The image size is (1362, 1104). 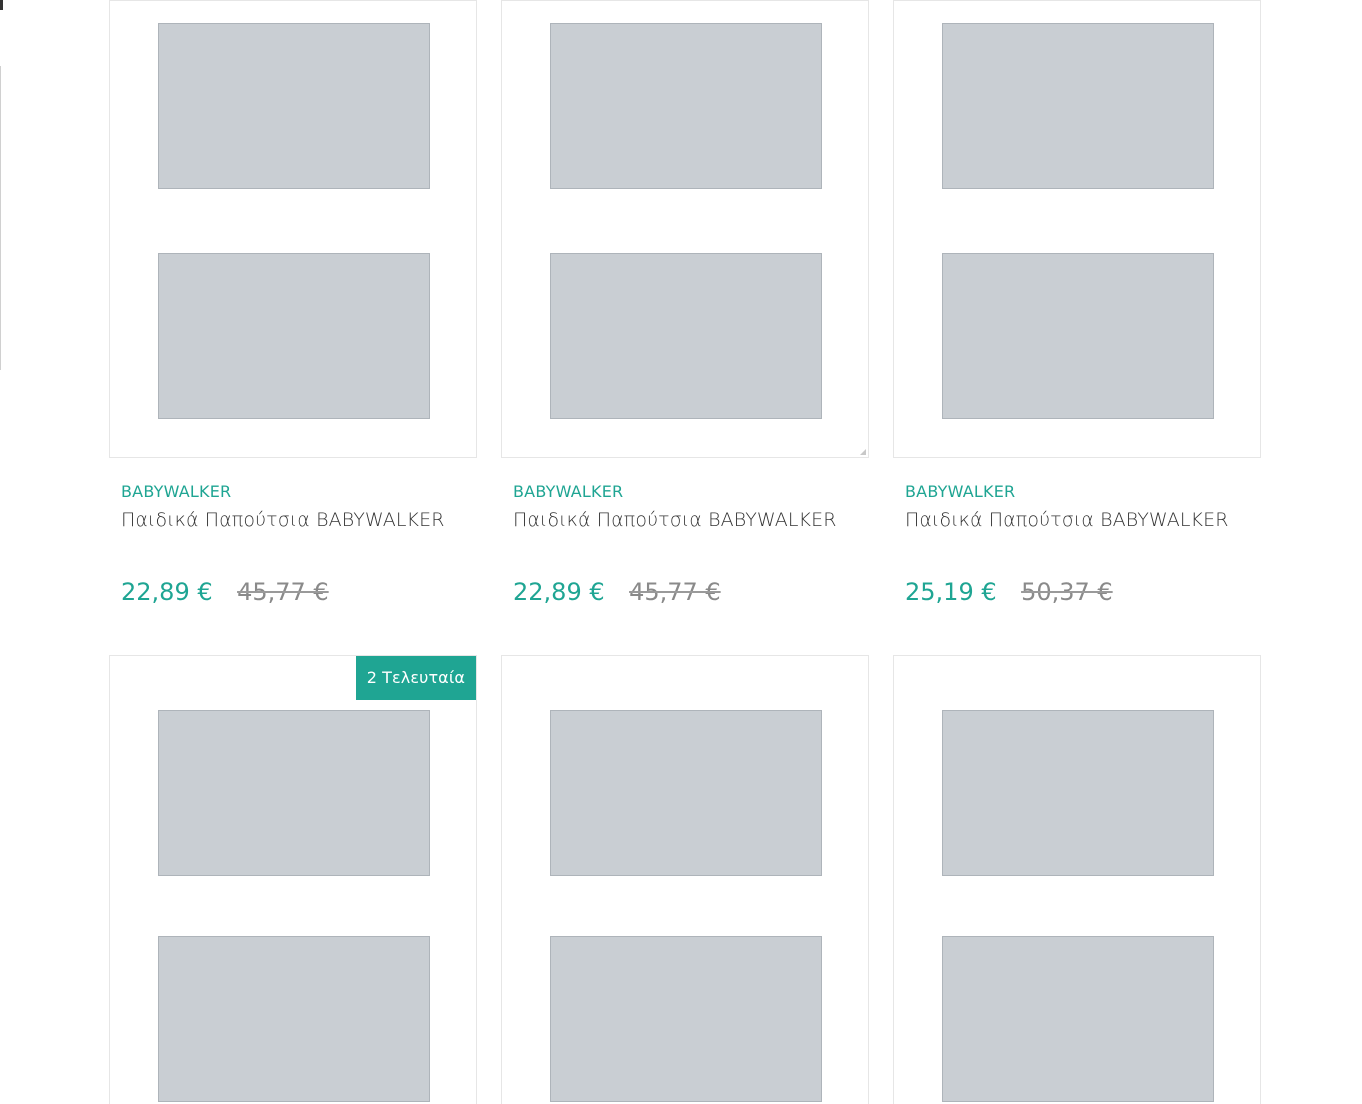 I want to click on product-old-price: 50,37 €, so click(x=1067, y=592).